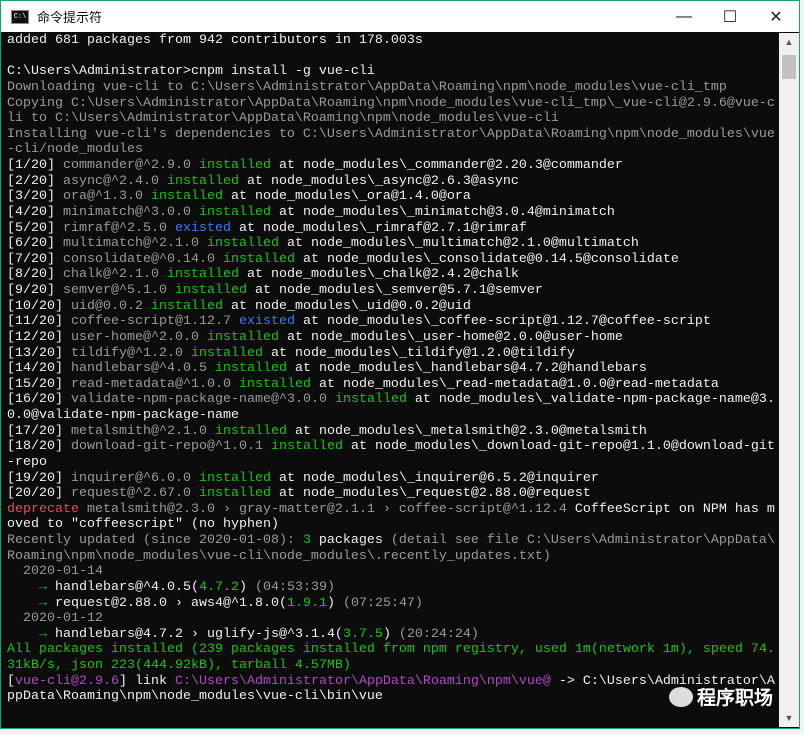  What do you see at coordinates (35, 275) in the screenshot?
I see `terminal-text-segment: [8/20]` at bounding box center [35, 275].